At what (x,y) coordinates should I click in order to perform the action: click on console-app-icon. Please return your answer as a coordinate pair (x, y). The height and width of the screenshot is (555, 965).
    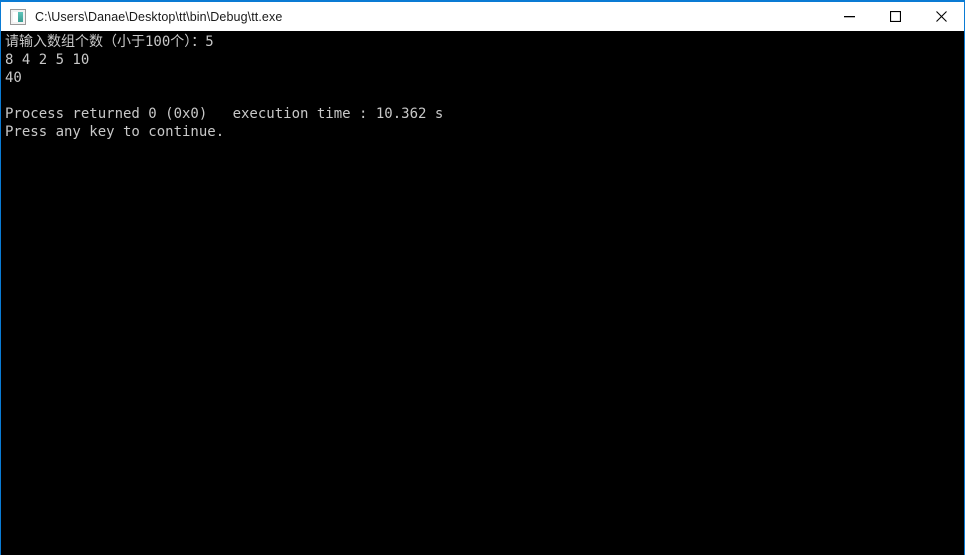
    Looking at the image, I should click on (18, 16).